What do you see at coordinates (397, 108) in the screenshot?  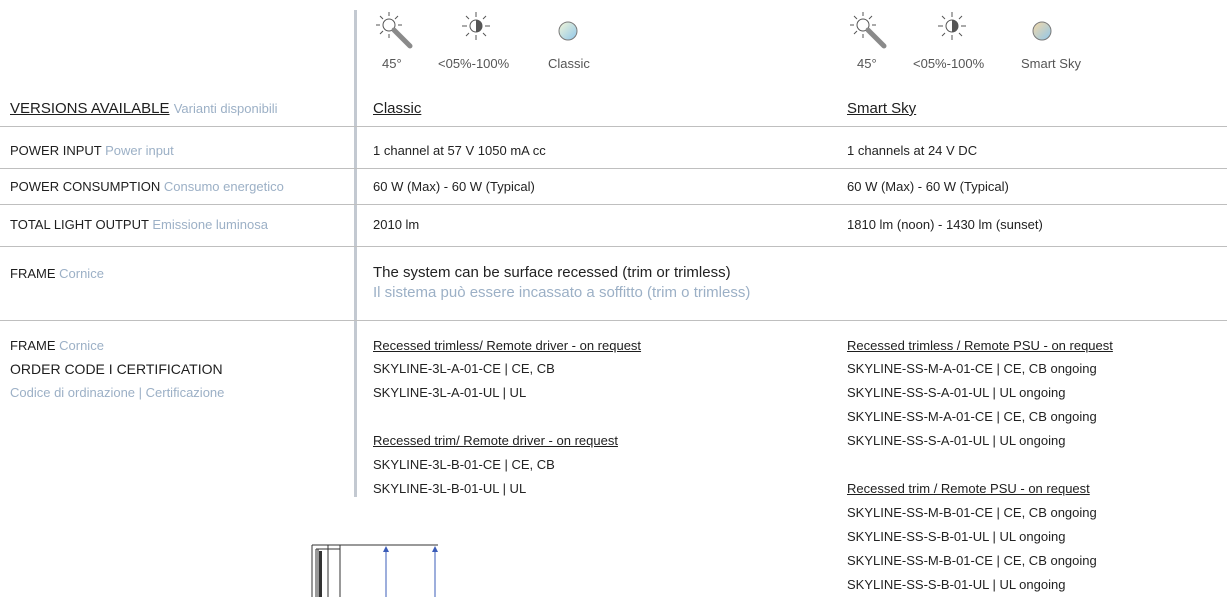 I see `version-classic: Classic` at bounding box center [397, 108].